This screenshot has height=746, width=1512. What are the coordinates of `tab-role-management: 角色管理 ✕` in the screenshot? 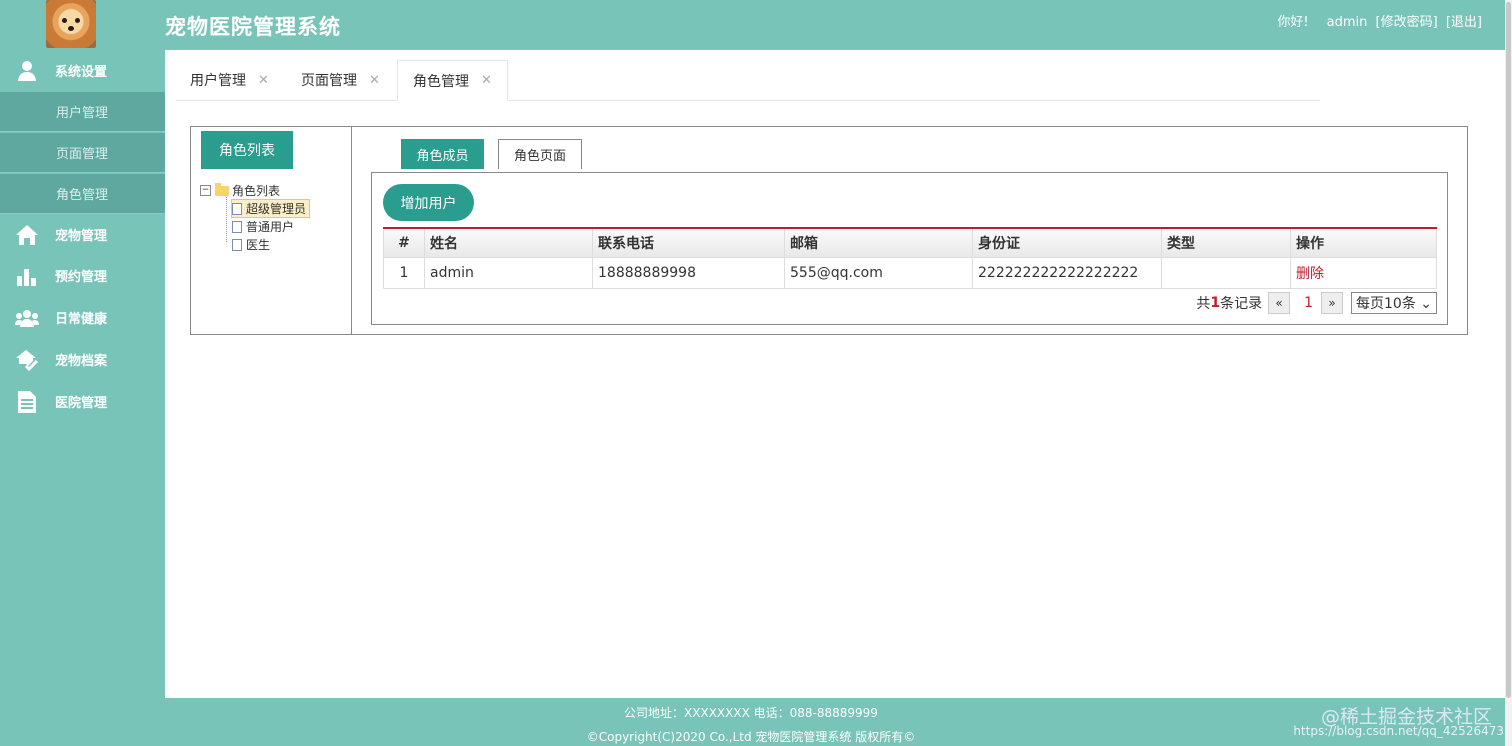 It's located at (452, 80).